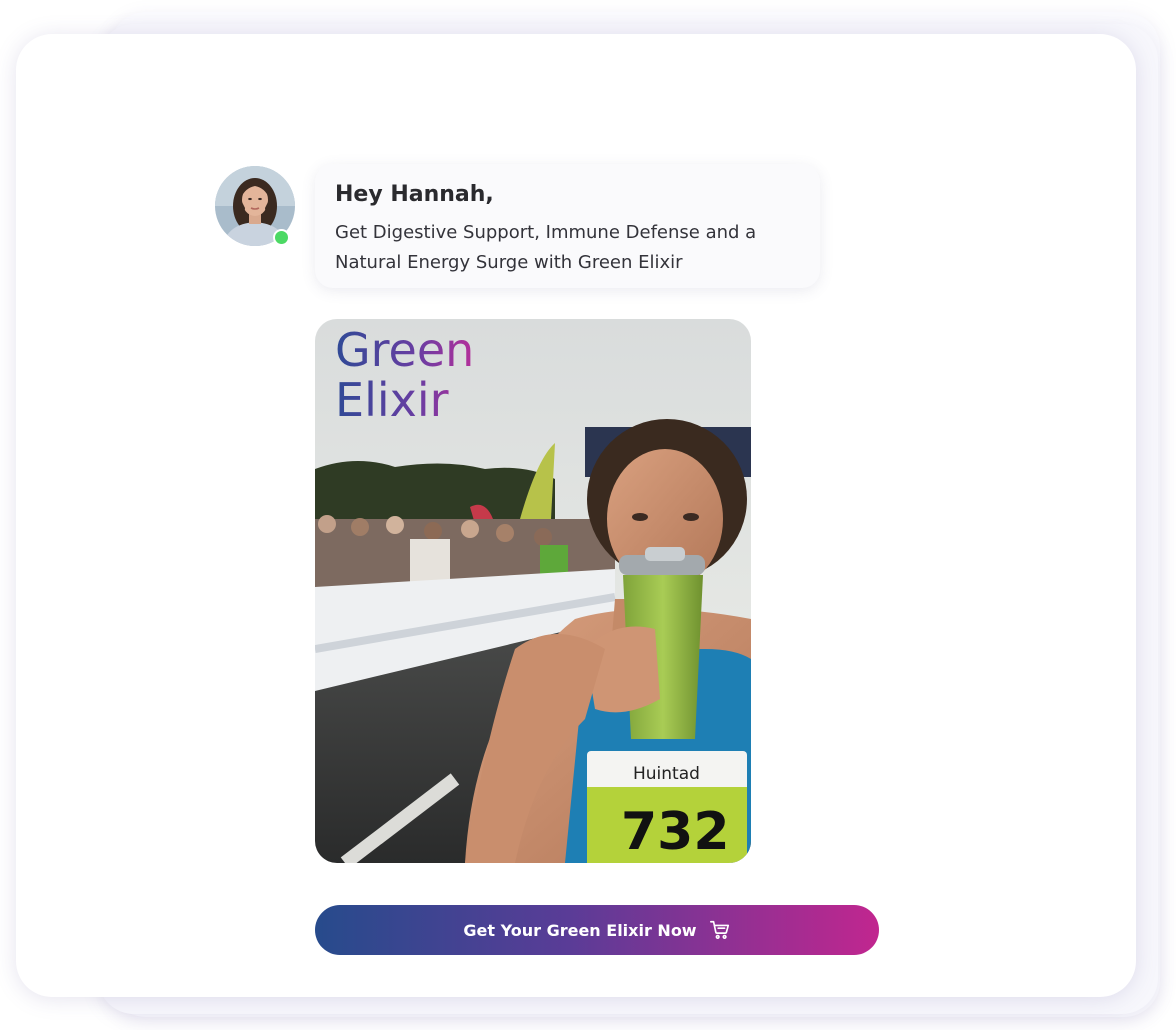  I want to click on get-green-elixir-button: Get Your Green Elixir Now, so click(597, 930).